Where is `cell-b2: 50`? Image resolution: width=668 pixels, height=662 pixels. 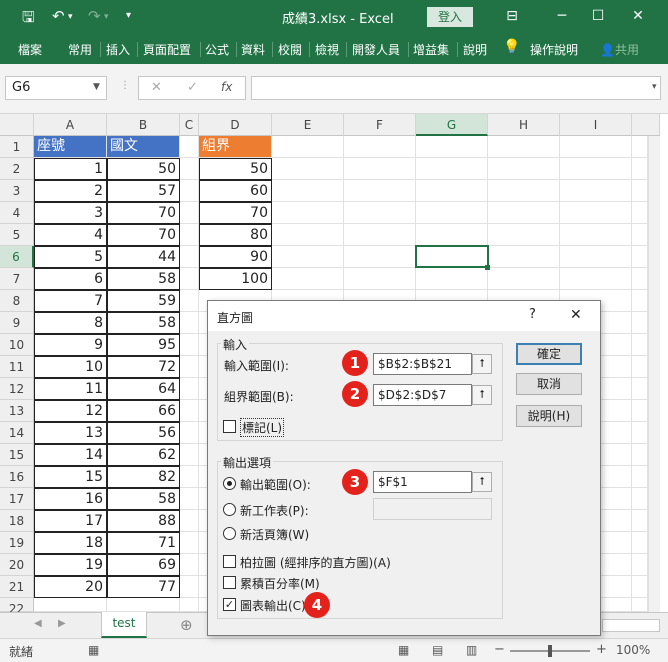
cell-b2: 50 is located at coordinates (143, 169).